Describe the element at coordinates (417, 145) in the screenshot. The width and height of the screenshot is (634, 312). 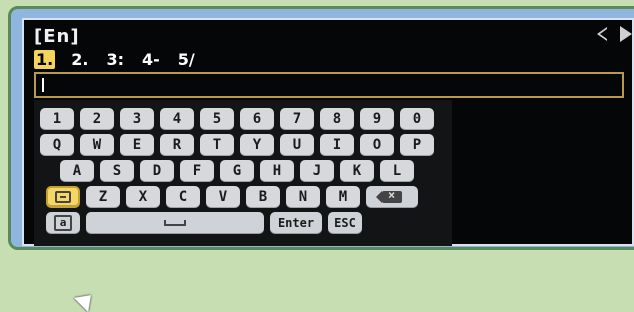
I see `key-p: P` at that location.